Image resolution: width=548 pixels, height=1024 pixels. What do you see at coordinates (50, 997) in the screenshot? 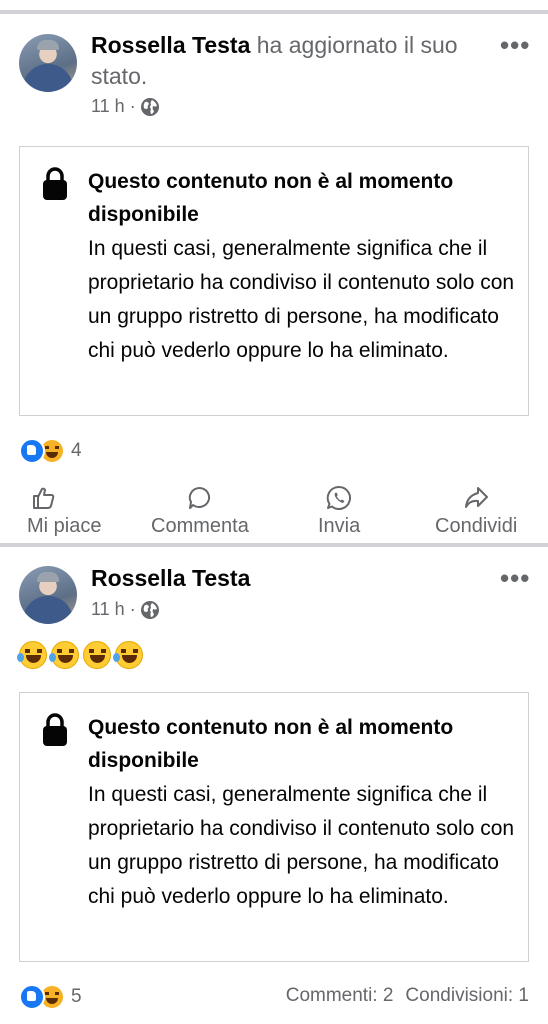
I see `reaction-summary: 5` at bounding box center [50, 997].